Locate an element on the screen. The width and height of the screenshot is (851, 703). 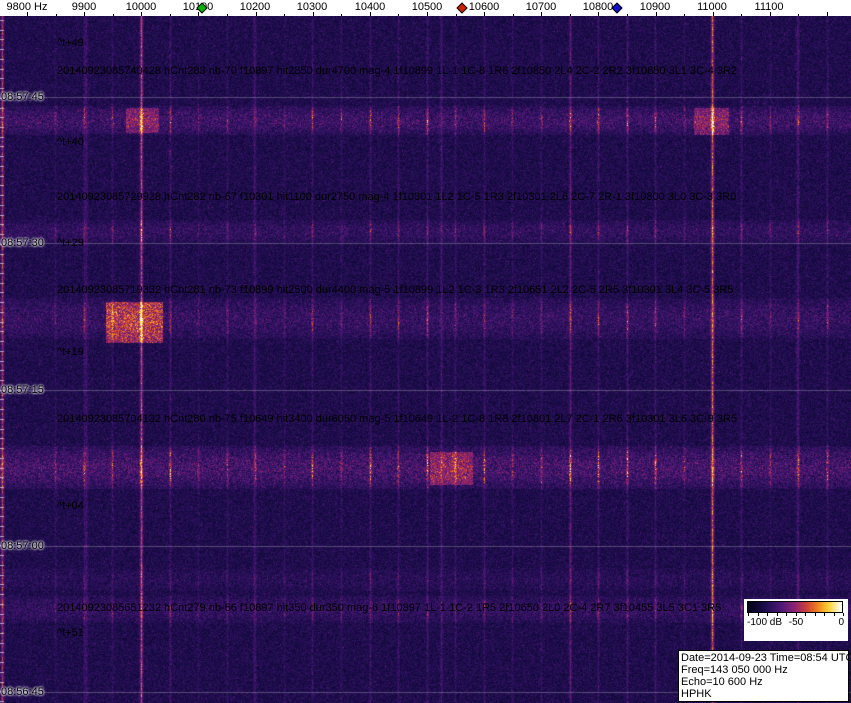
time-offset-tag: ^t+49 is located at coordinates (70, 43).